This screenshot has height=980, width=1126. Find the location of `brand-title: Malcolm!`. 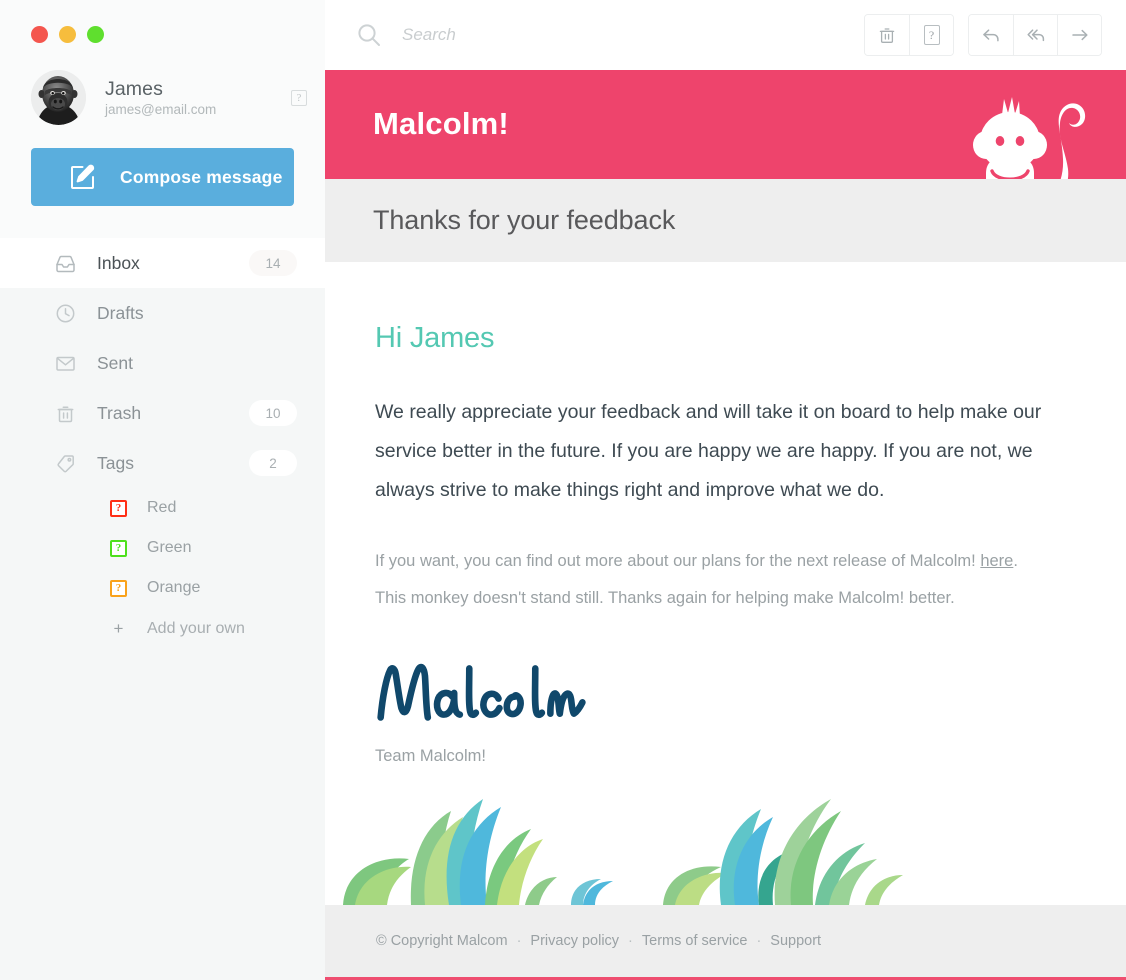

brand-title: Malcolm! is located at coordinates (441, 123).